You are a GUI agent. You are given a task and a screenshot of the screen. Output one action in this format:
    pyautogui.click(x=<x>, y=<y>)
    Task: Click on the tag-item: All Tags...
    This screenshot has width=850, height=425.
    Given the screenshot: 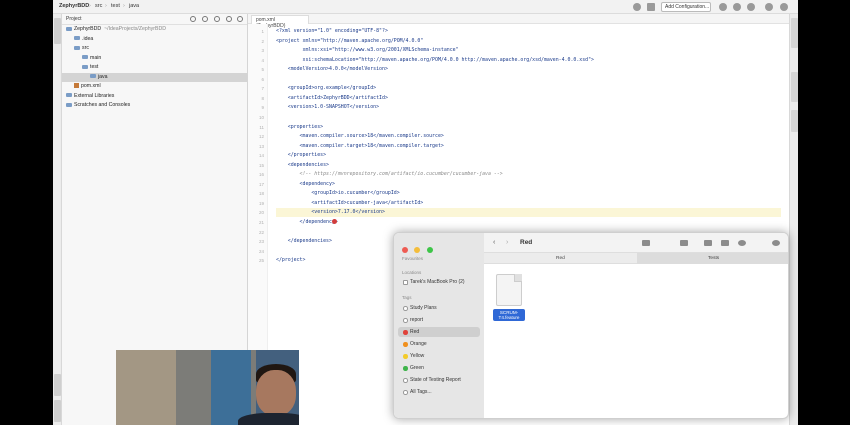 What is the action you would take?
    pyautogui.click(x=439, y=392)
    